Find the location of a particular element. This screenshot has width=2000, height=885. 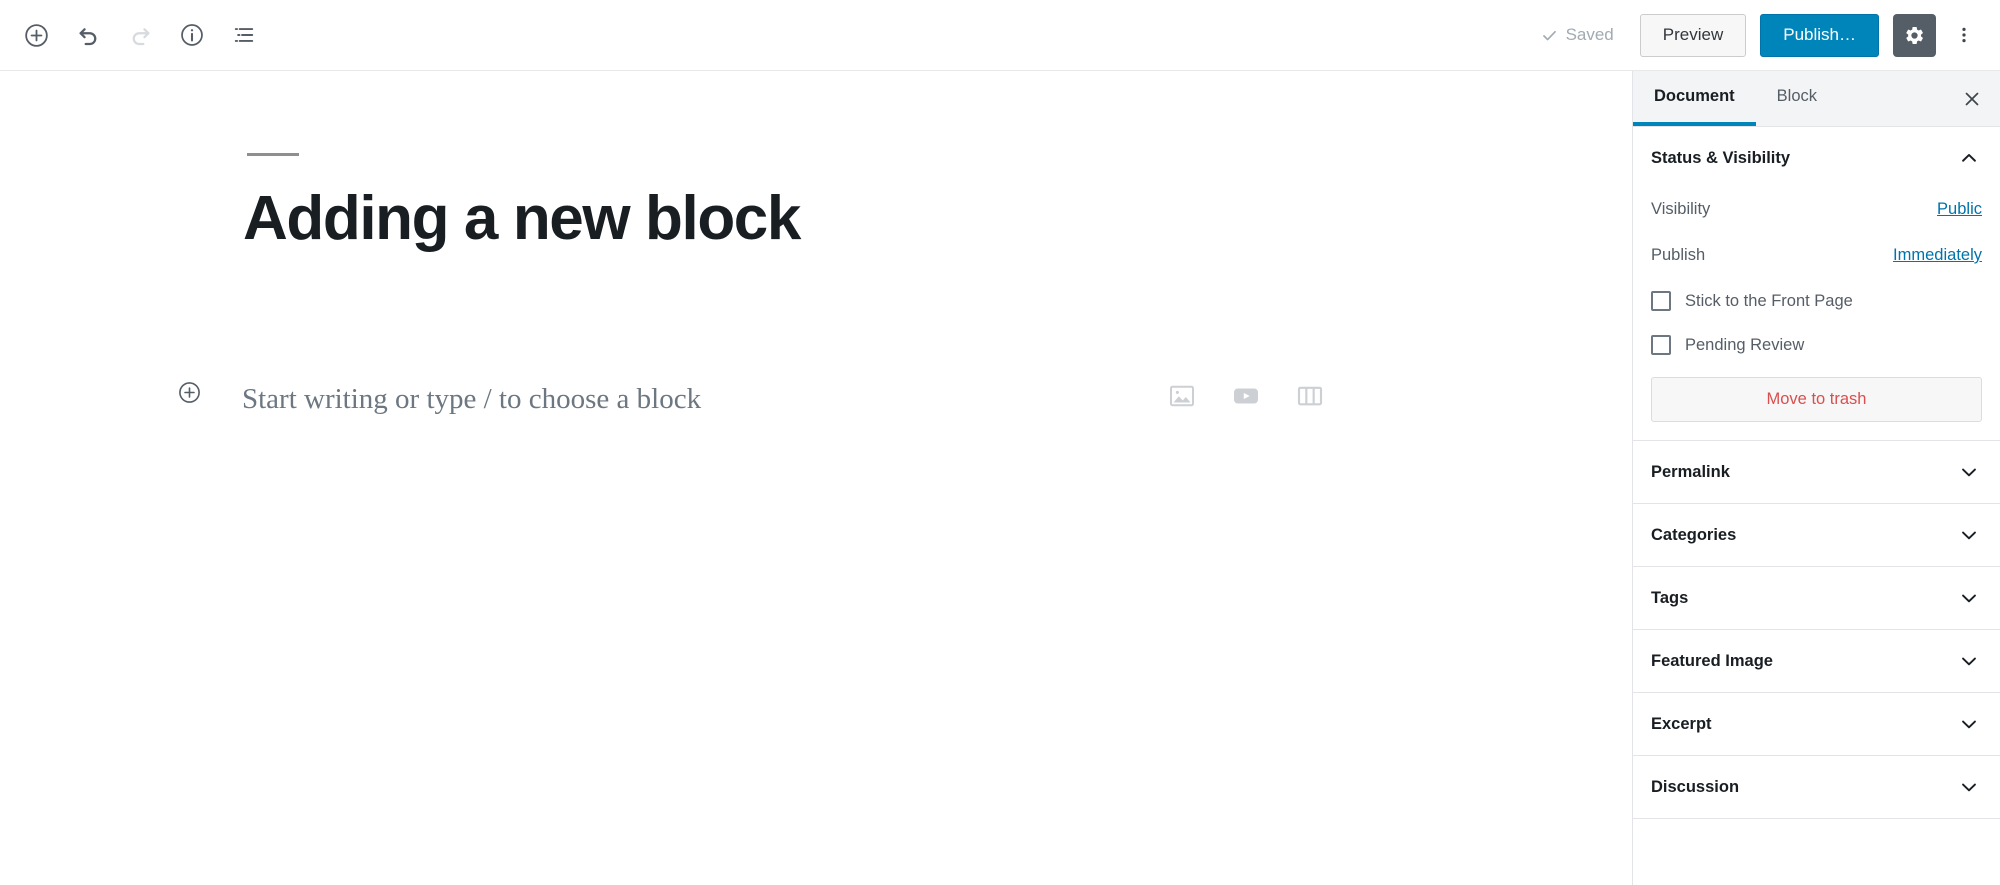

panel-permalink: Permalink is located at coordinates (1816, 472).